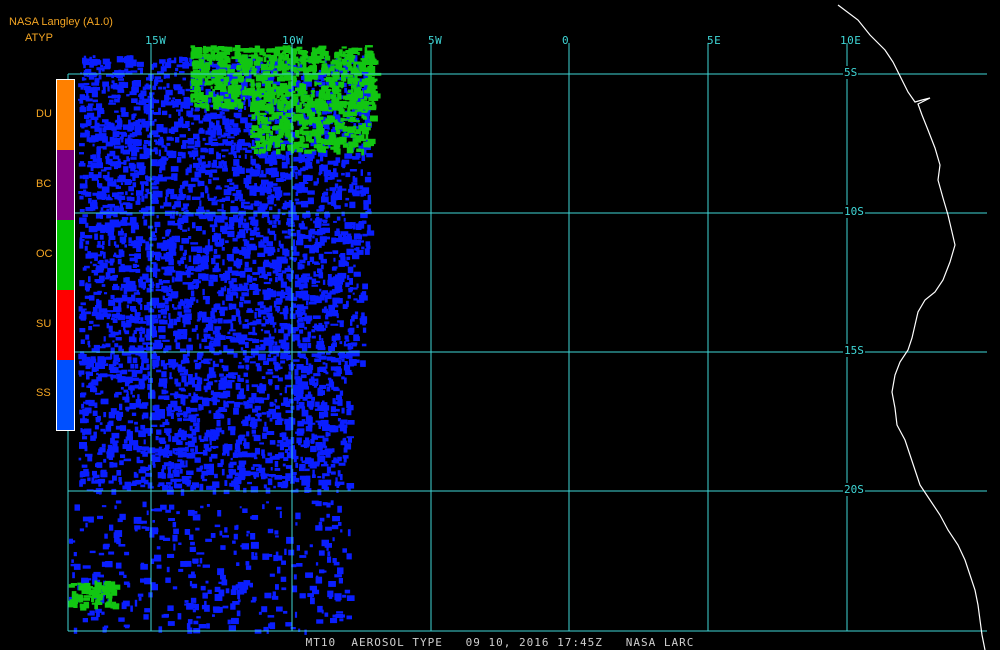  Describe the element at coordinates (223, 313) in the screenshot. I see `ss-region-middle` at that location.